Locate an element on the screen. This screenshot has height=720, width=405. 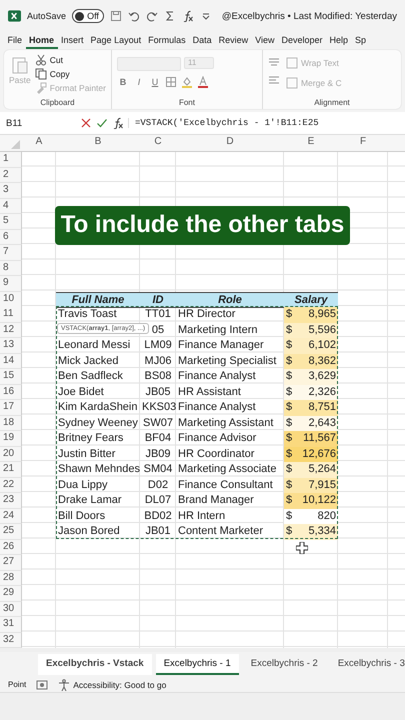
column-letter: C is located at coordinates (158, 144).